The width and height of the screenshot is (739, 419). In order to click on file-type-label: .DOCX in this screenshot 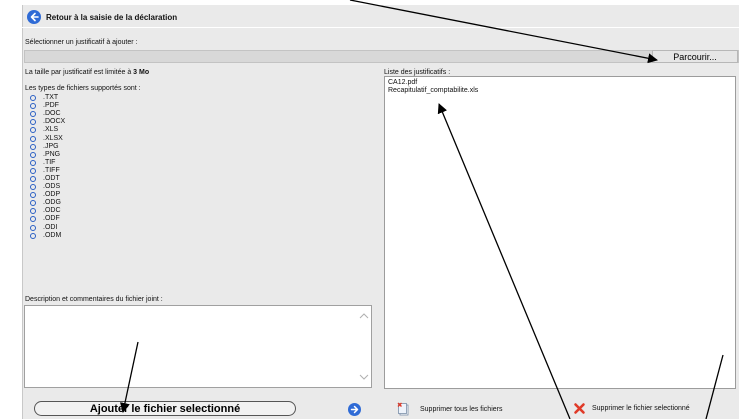, I will do `click(54, 122)`.